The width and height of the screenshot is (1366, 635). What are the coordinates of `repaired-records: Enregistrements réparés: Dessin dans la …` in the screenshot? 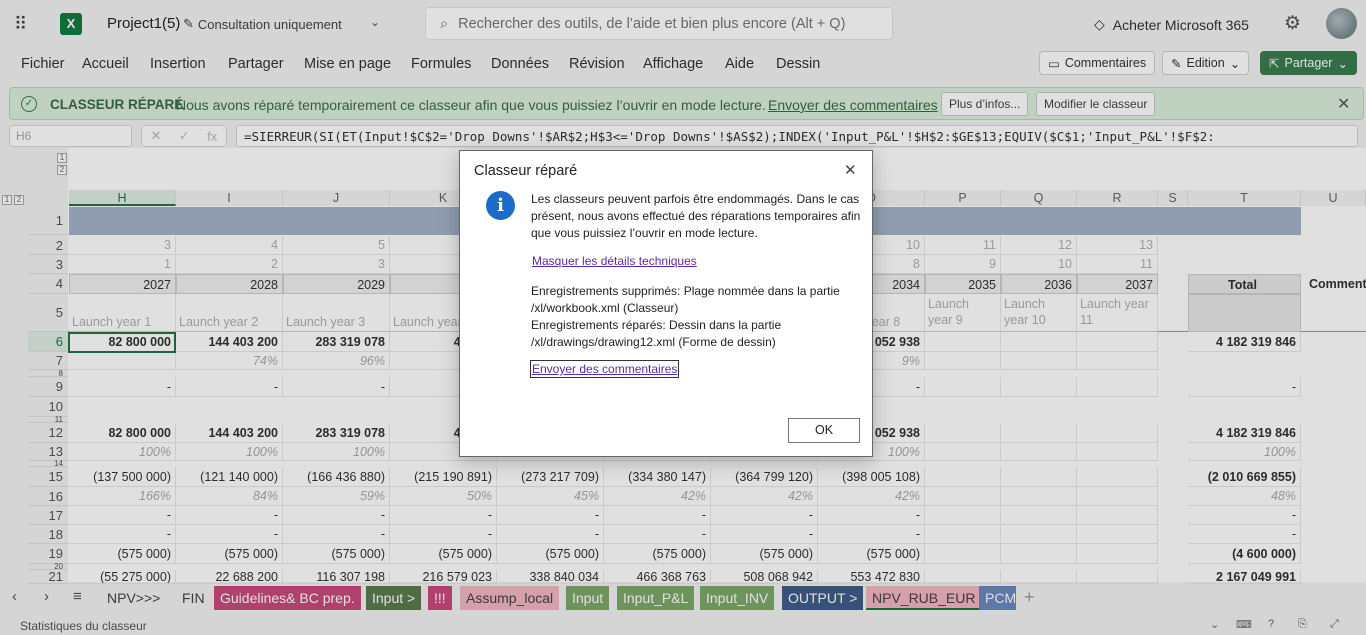 It's located at (656, 333).